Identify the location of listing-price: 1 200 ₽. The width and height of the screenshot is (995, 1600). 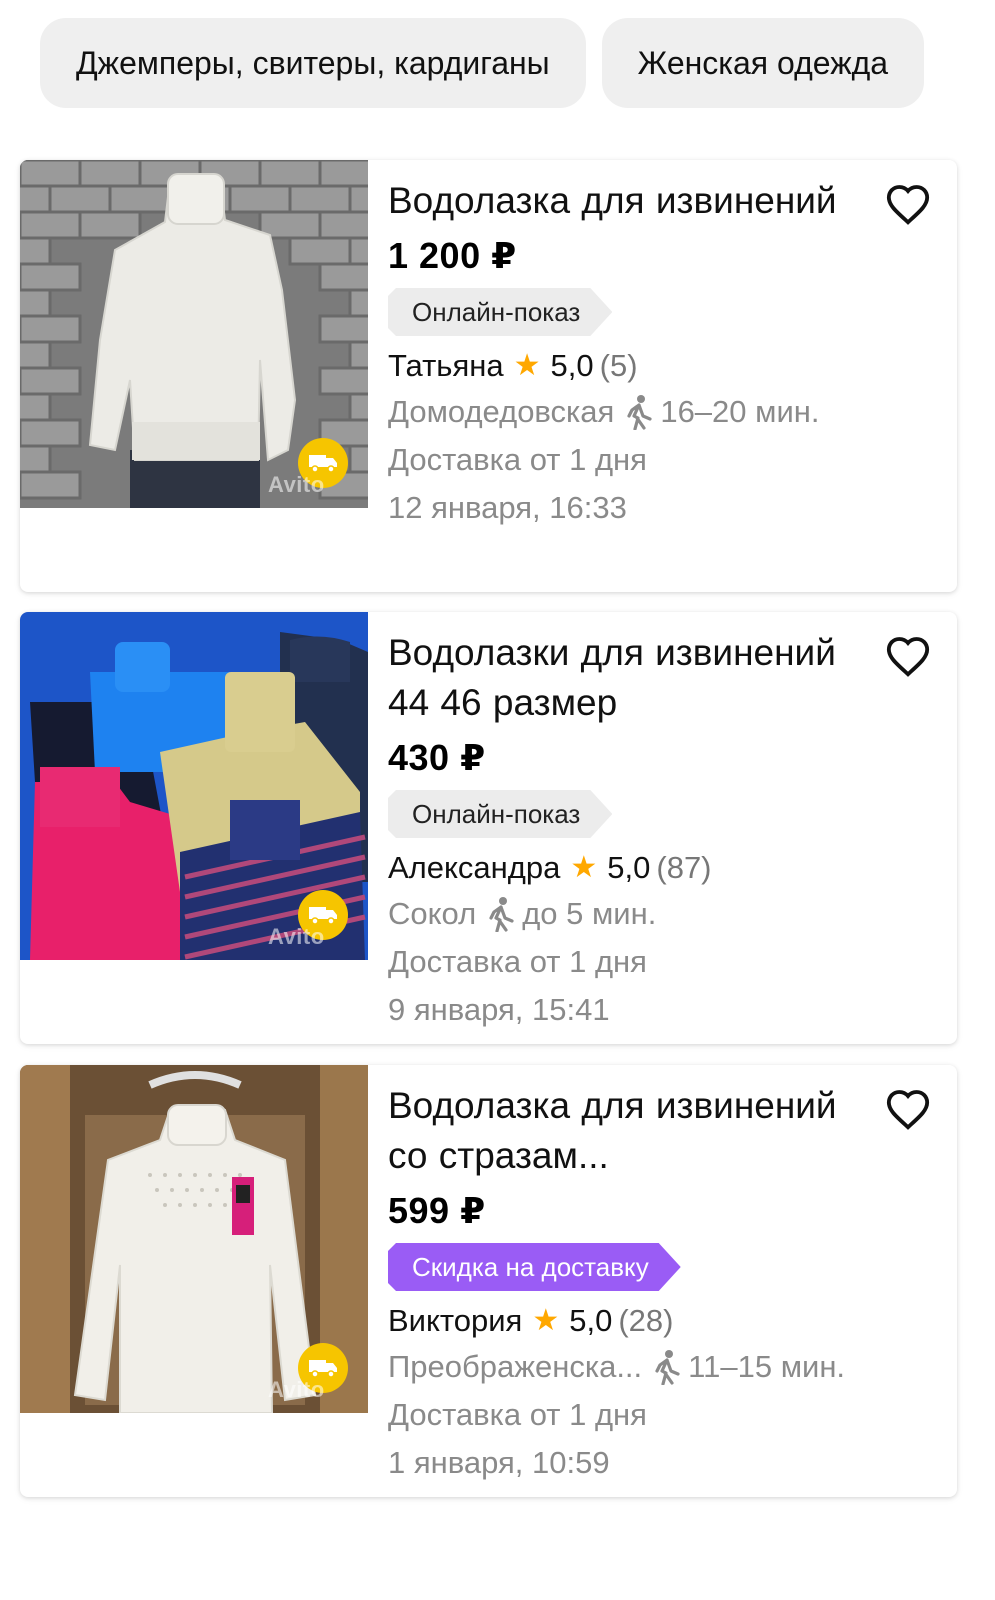
(452, 255).